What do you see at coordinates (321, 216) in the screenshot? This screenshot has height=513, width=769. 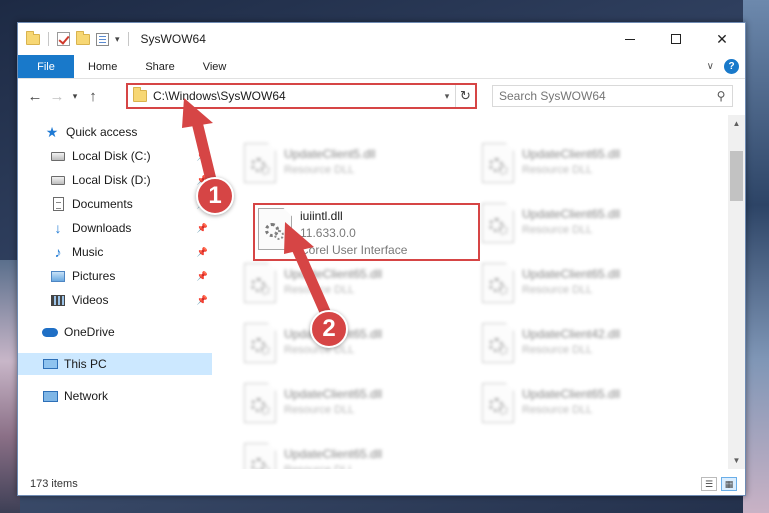 I see `file-name: iuiintl.dll` at bounding box center [321, 216].